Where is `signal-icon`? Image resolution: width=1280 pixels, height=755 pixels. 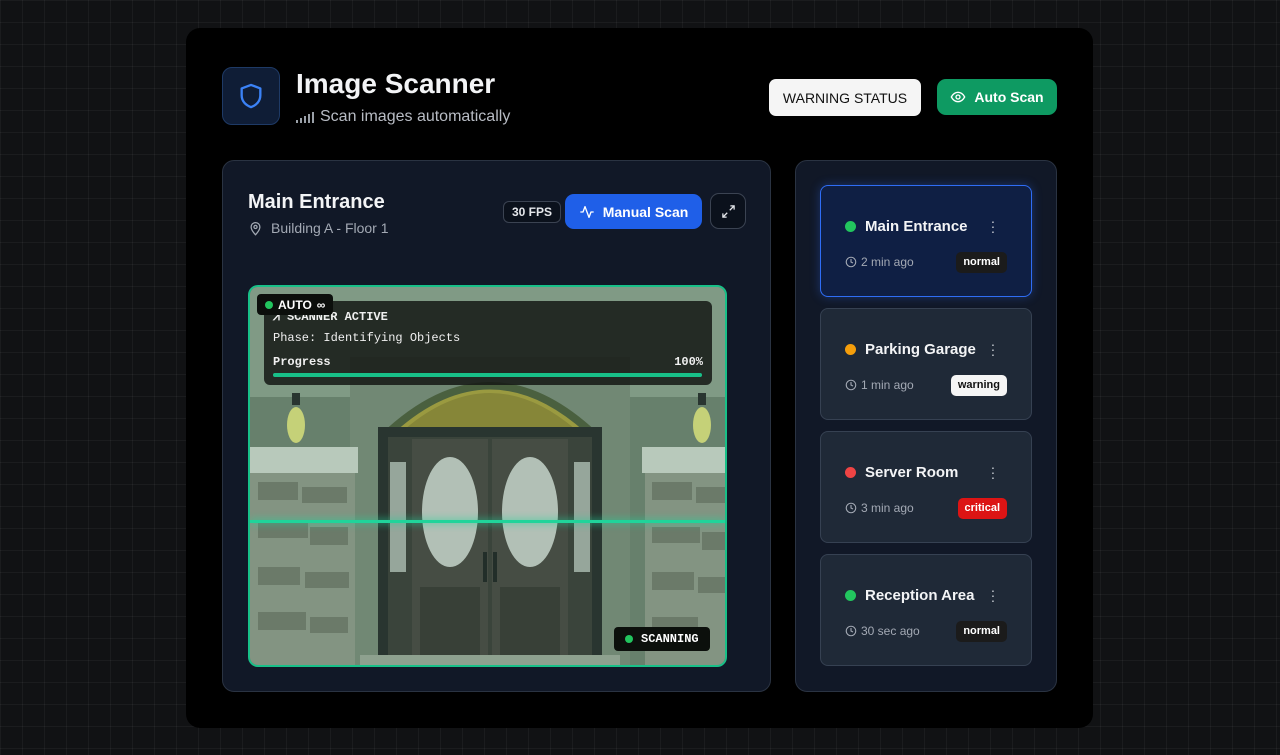
signal-icon is located at coordinates (305, 117).